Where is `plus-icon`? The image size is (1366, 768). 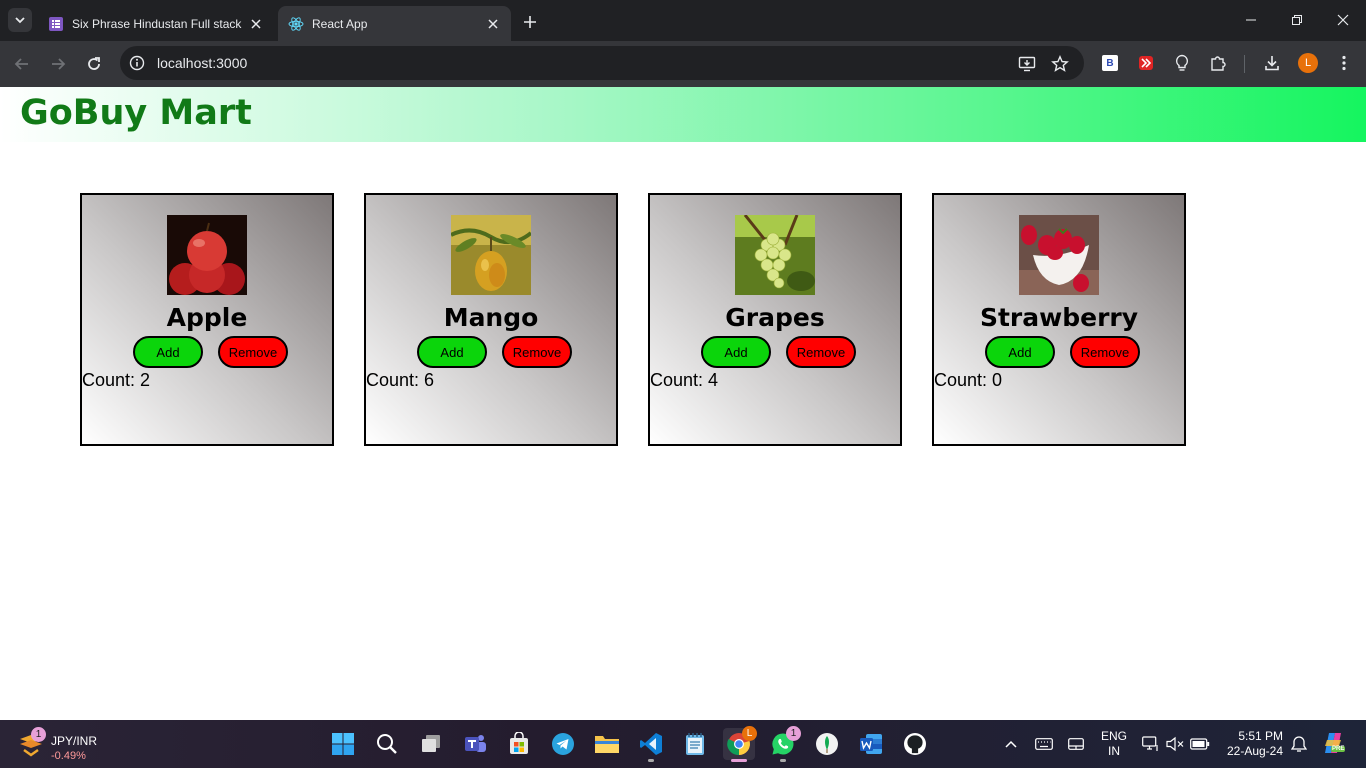
plus-icon is located at coordinates (530, 22).